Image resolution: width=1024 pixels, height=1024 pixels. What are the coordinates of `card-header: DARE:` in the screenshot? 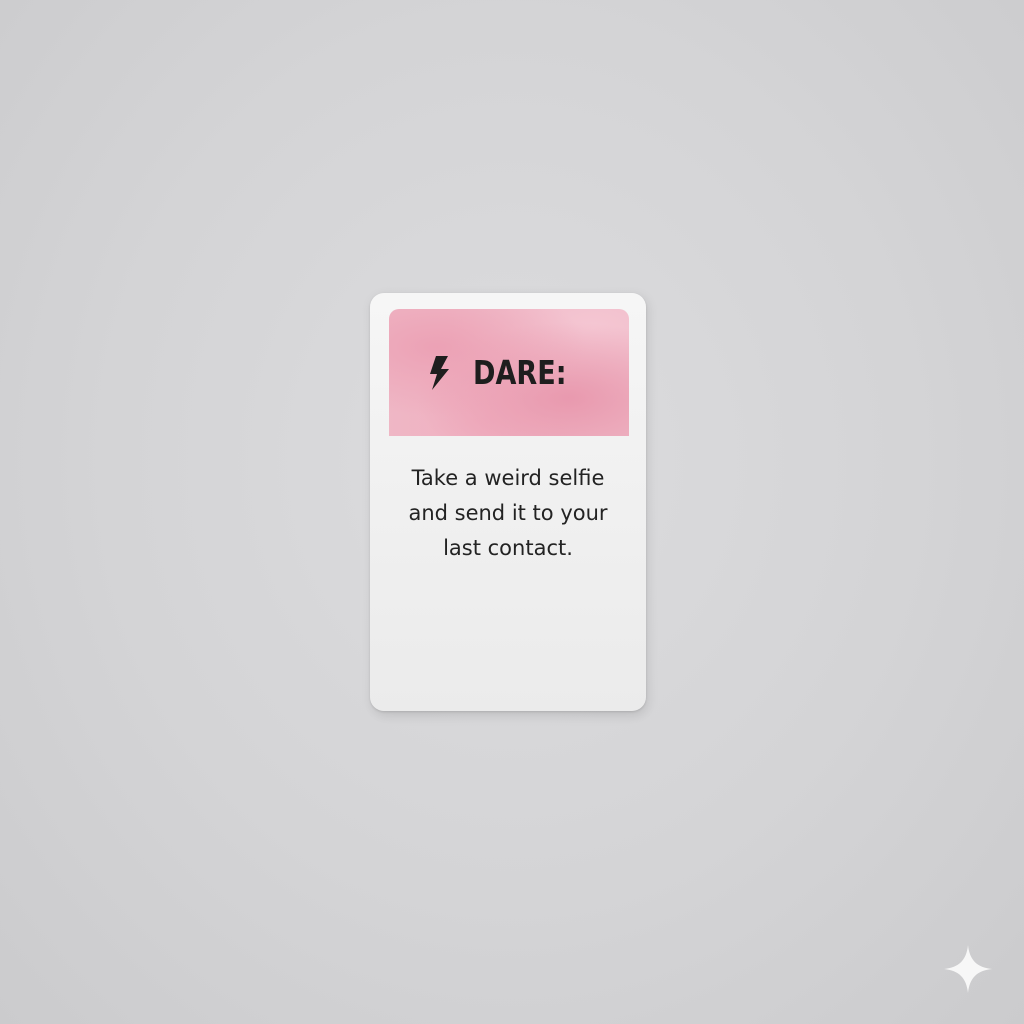 It's located at (509, 372).